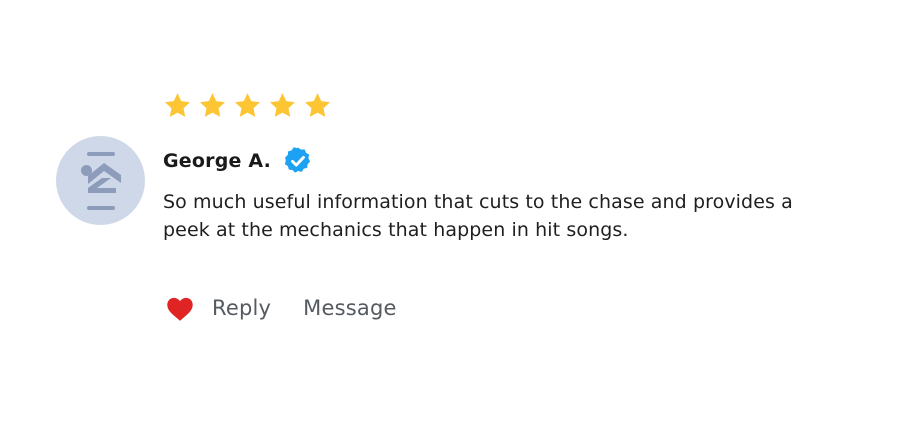 The height and width of the screenshot is (421, 898). What do you see at coordinates (180, 308) in the screenshot?
I see `heart-icon` at bounding box center [180, 308].